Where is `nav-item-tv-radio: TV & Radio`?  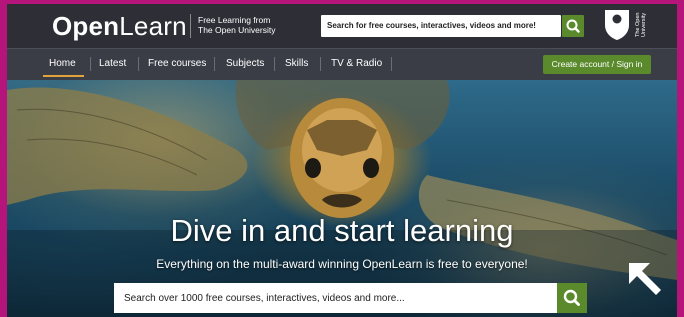 nav-item-tv-radio: TV & Radio is located at coordinates (356, 63).